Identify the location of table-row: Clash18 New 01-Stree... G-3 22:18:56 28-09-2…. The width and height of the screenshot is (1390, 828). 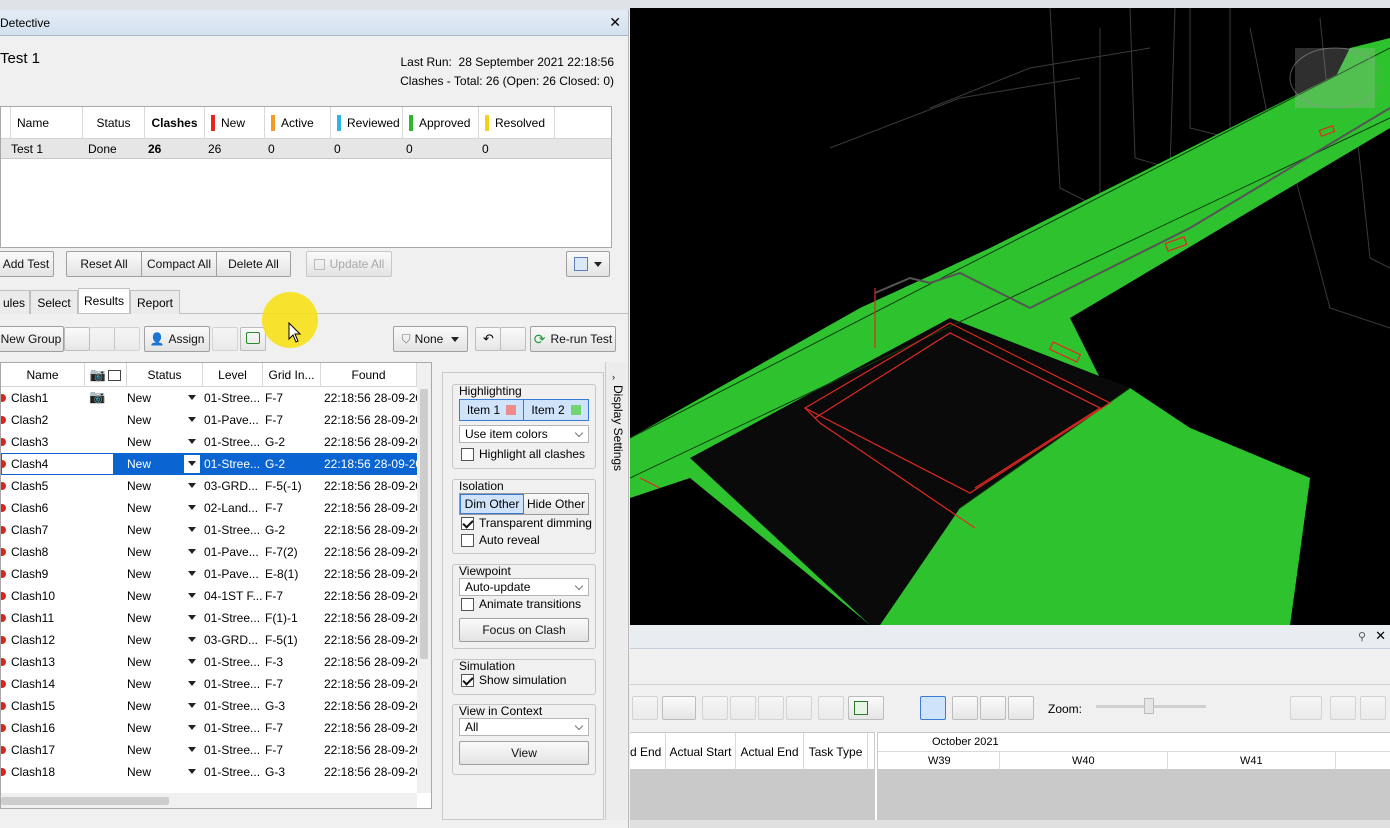
(209, 772).